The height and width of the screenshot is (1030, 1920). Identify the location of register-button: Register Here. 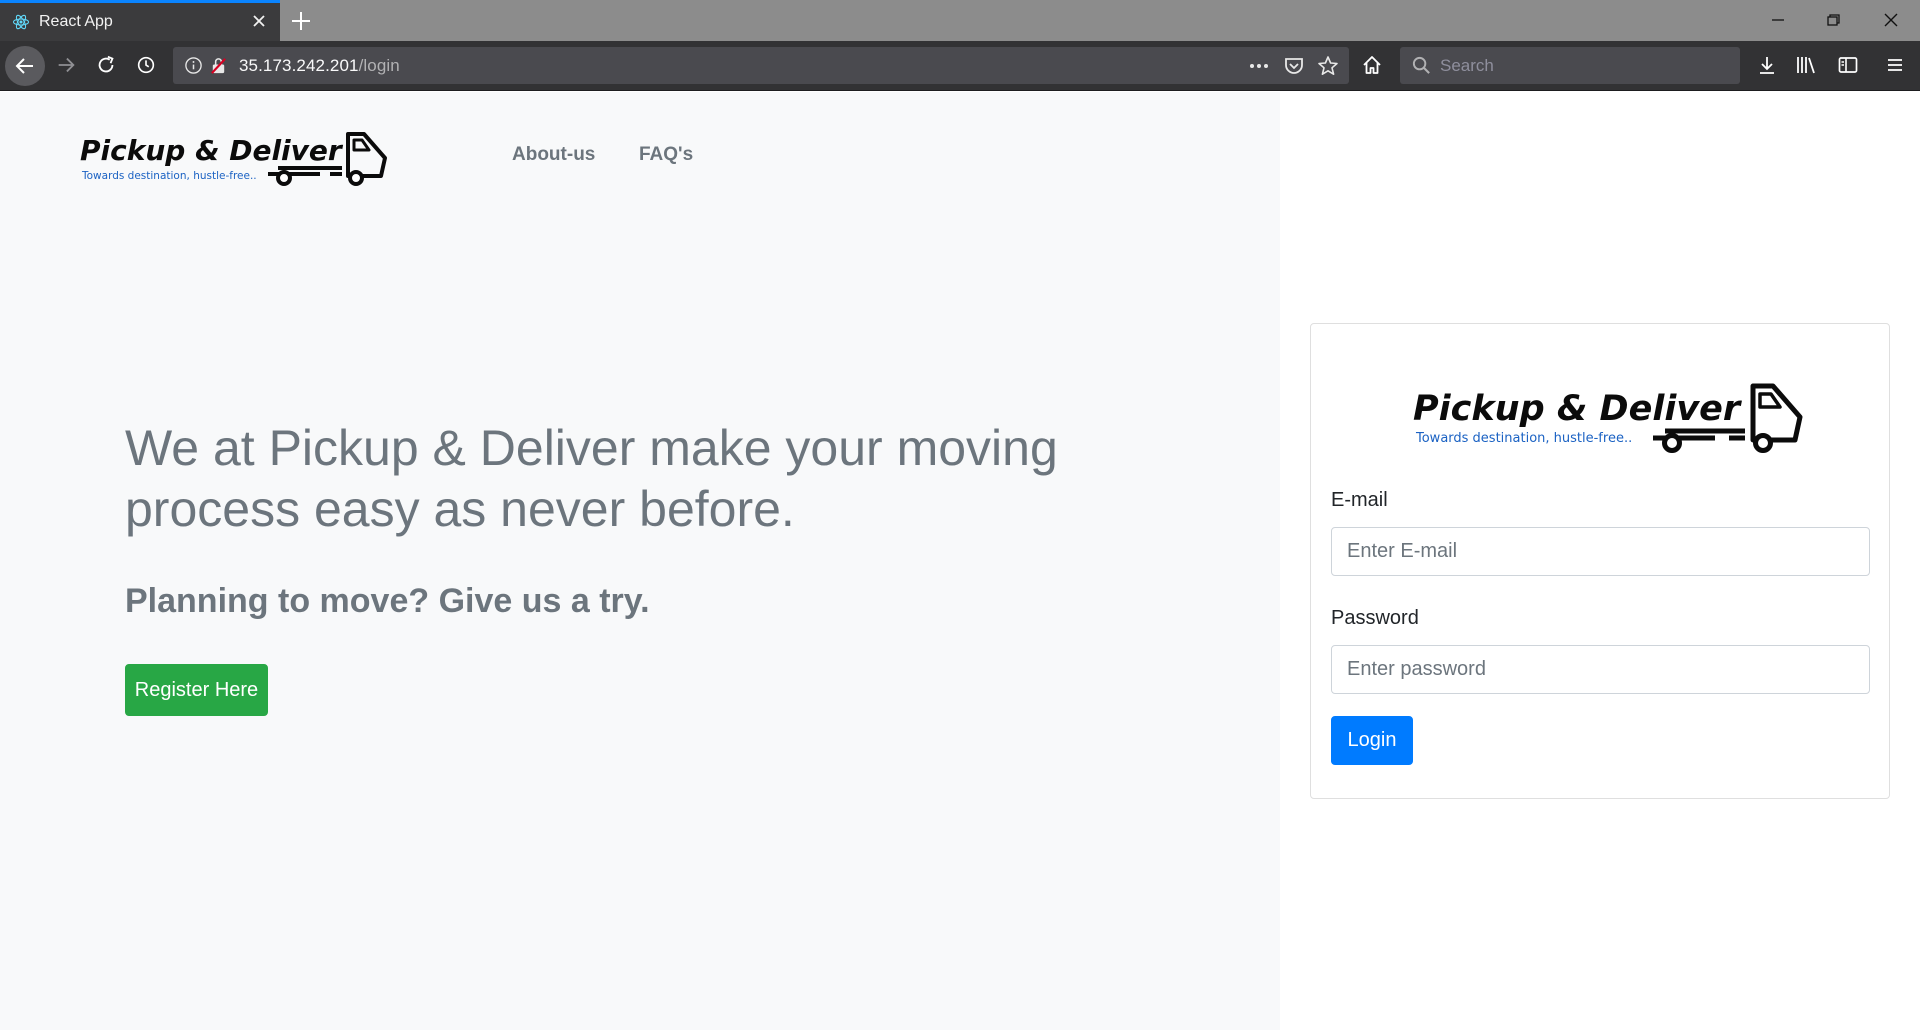
(196, 690).